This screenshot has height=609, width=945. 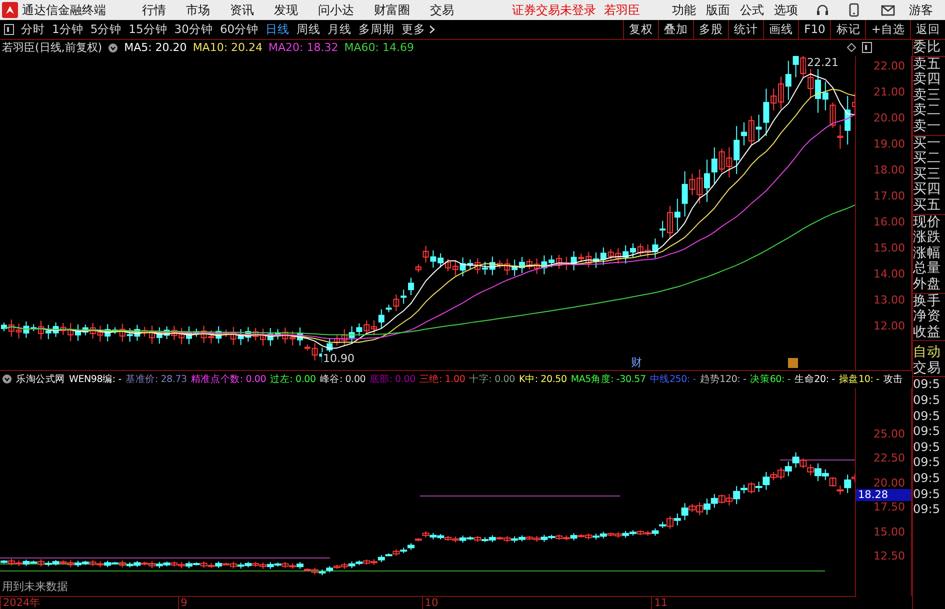 What do you see at coordinates (889, 325) in the screenshot?
I see `price-tick: 12.00` at bounding box center [889, 325].